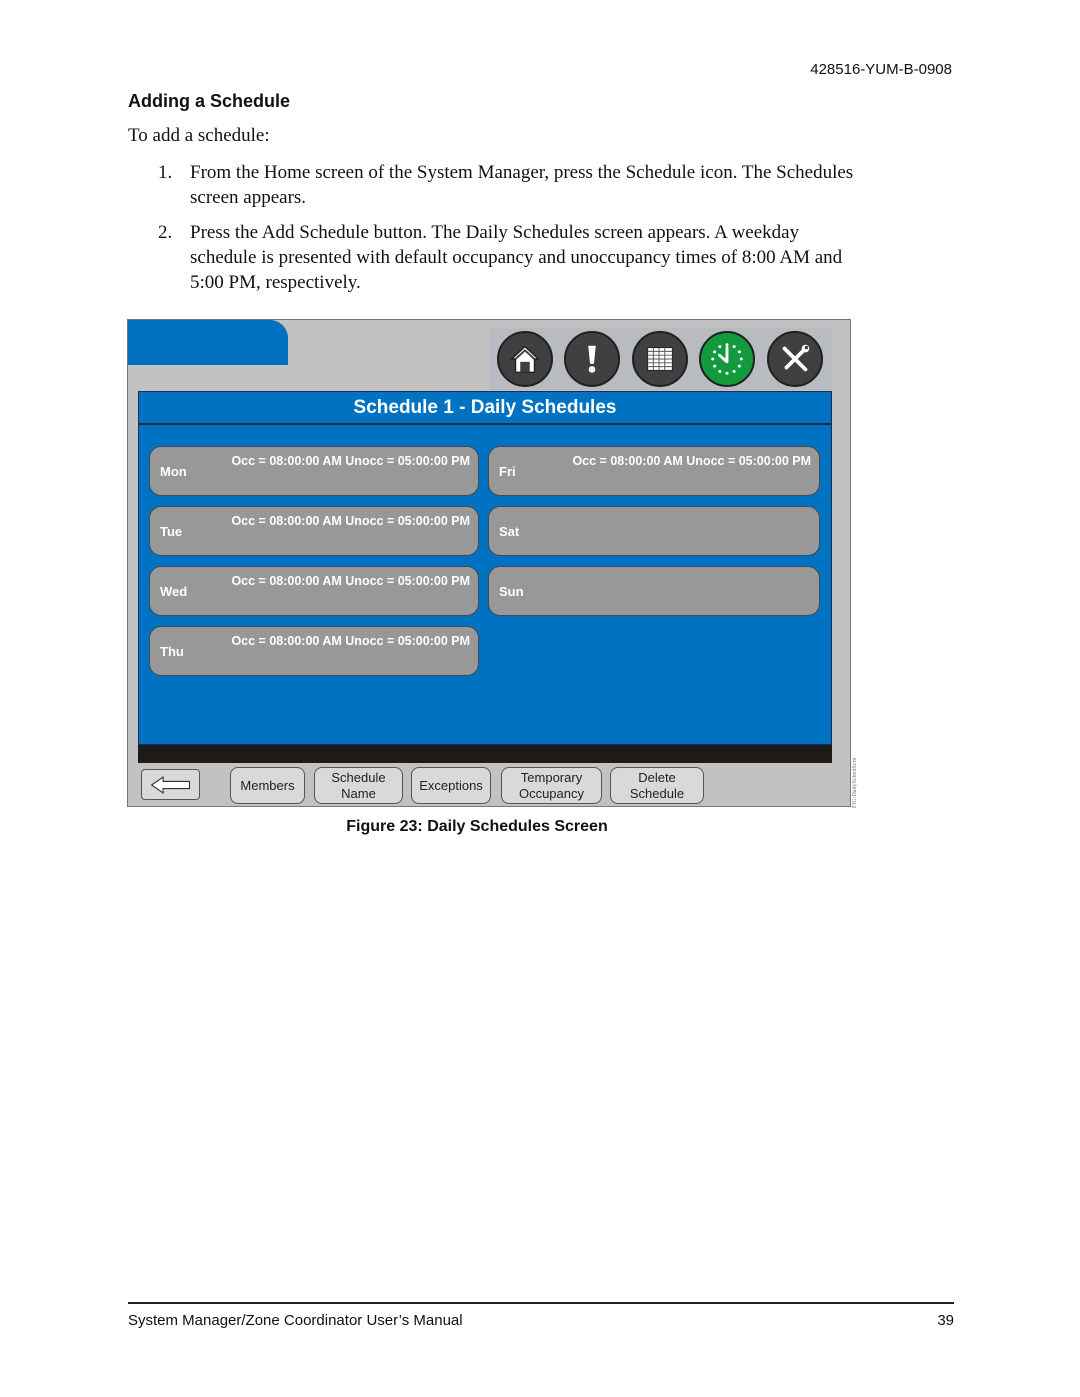 Image resolution: width=1080 pixels, height=1397 pixels. What do you see at coordinates (541, 1303) in the screenshot?
I see `footer-divider` at bounding box center [541, 1303].